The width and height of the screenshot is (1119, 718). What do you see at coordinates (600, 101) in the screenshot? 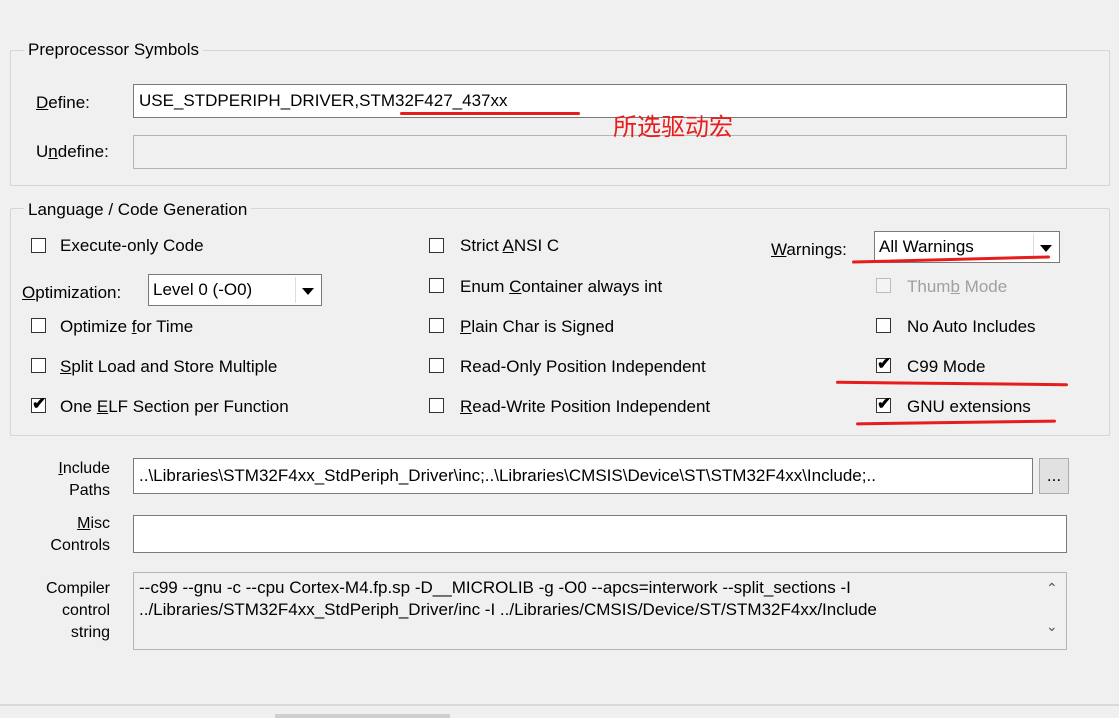
I see `define-field: USE_STDPERIPH_DRIVER,STM32F427_437xx` at bounding box center [600, 101].